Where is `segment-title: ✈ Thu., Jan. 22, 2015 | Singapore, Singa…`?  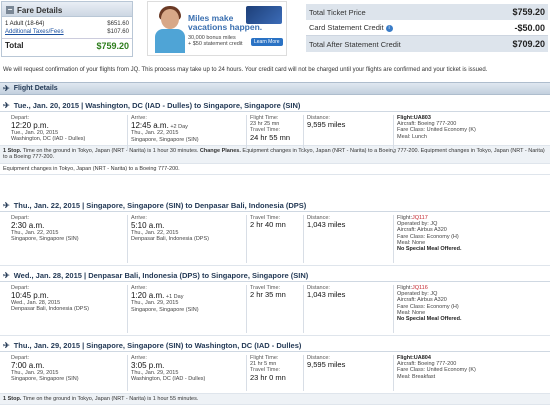 segment-title: ✈ Thu., Jan. 22, 2015 | Singapore, Singa… is located at coordinates (275, 205).